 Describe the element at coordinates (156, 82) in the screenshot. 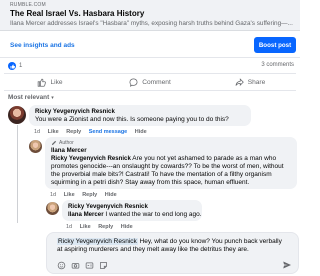

I see `comment-label: Comment` at that location.